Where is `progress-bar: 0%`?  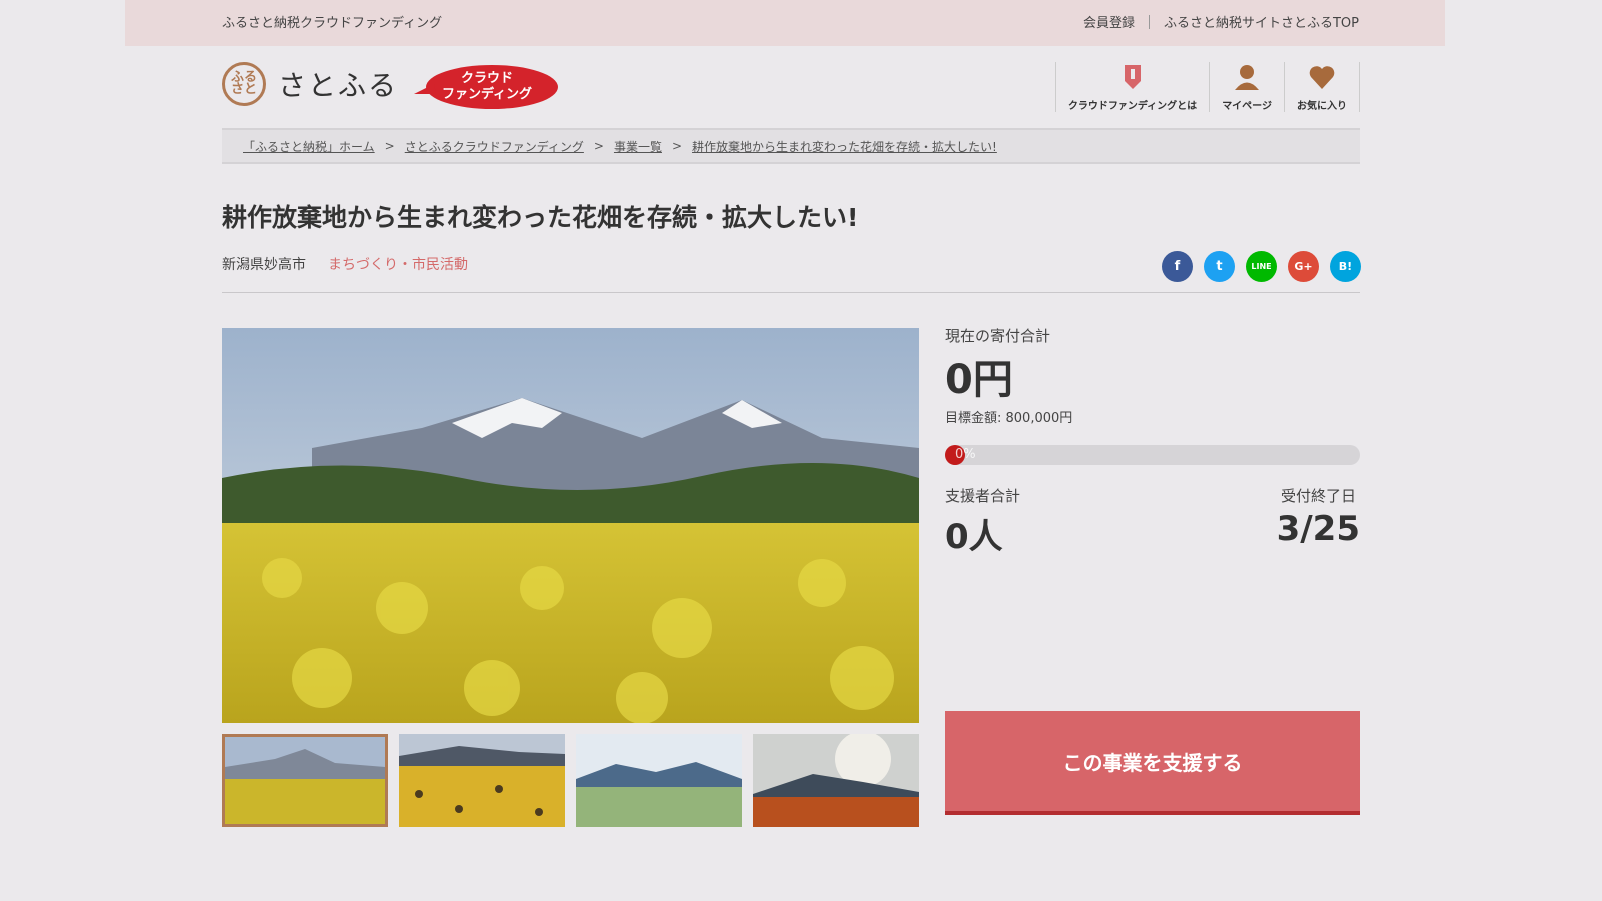 progress-bar: 0% is located at coordinates (1152, 455).